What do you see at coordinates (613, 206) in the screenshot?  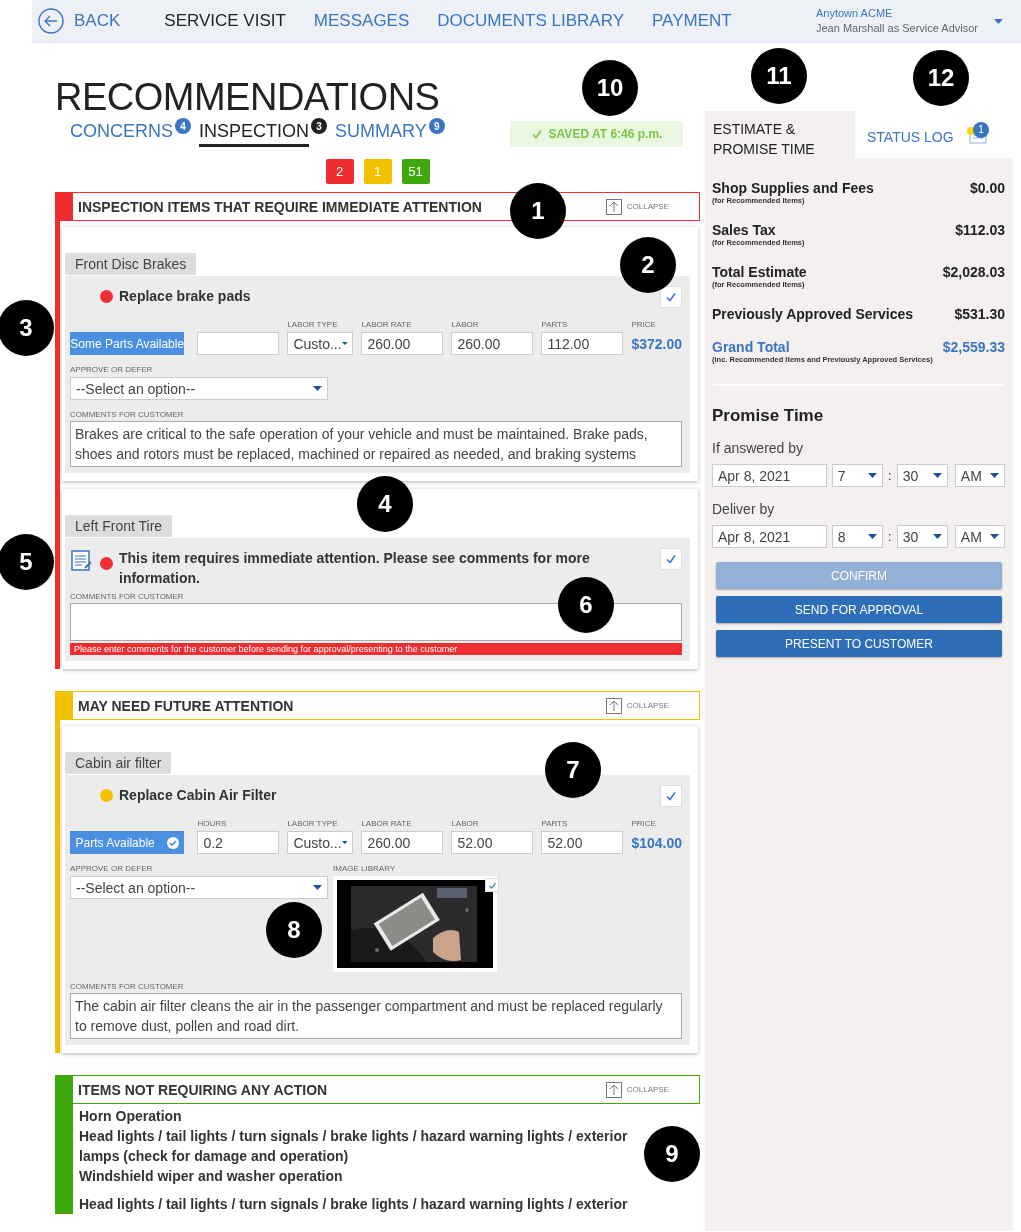 I see `collapse-icon` at bounding box center [613, 206].